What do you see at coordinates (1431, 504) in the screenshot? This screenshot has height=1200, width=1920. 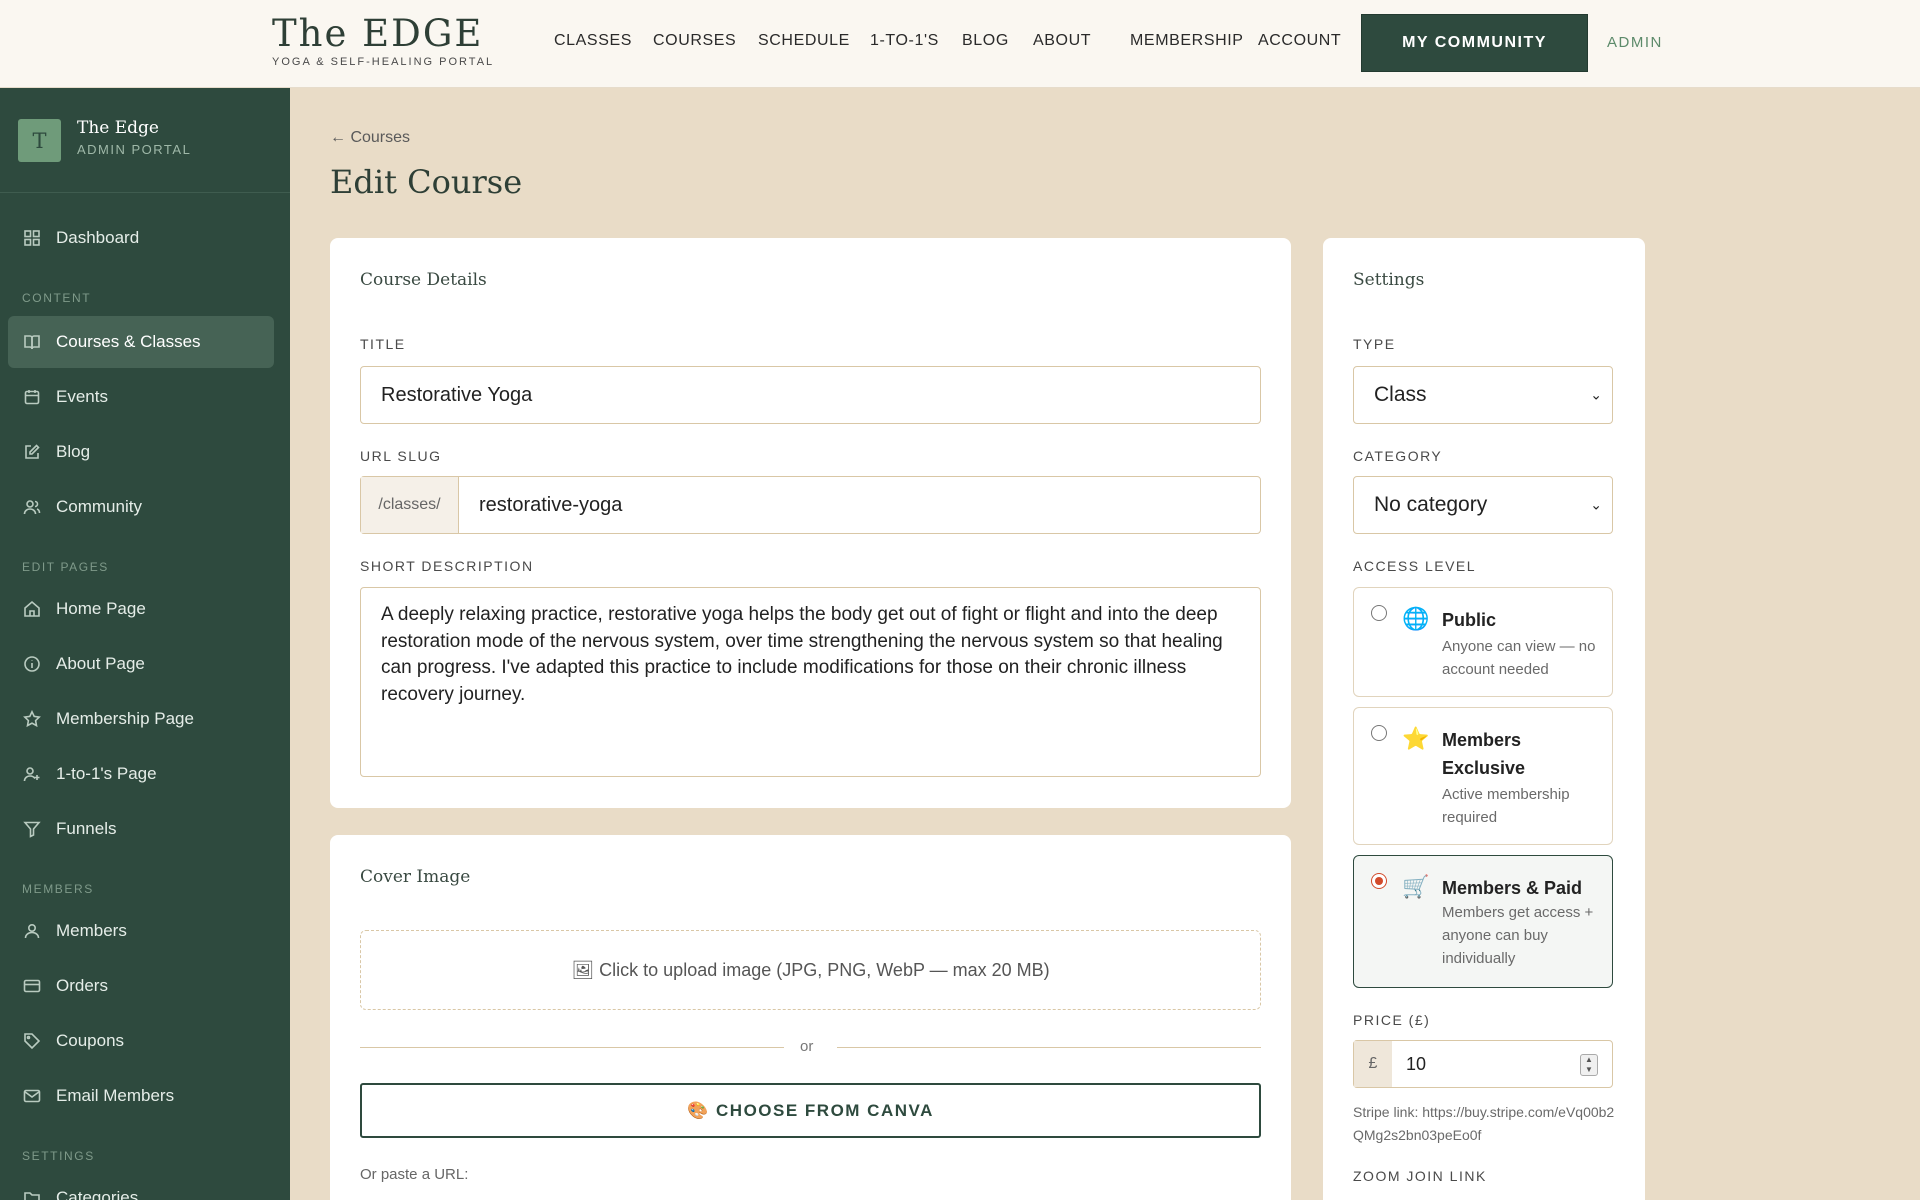 I see `category-value: No category` at bounding box center [1431, 504].